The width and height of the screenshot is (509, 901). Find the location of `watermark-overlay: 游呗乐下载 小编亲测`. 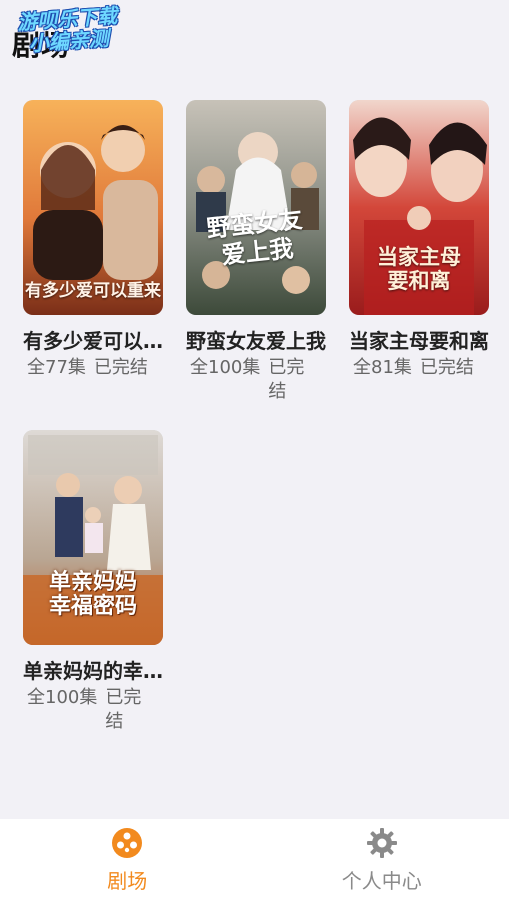

watermark-overlay: 游呗乐下载 小编亲测 is located at coordinates (68, 30).